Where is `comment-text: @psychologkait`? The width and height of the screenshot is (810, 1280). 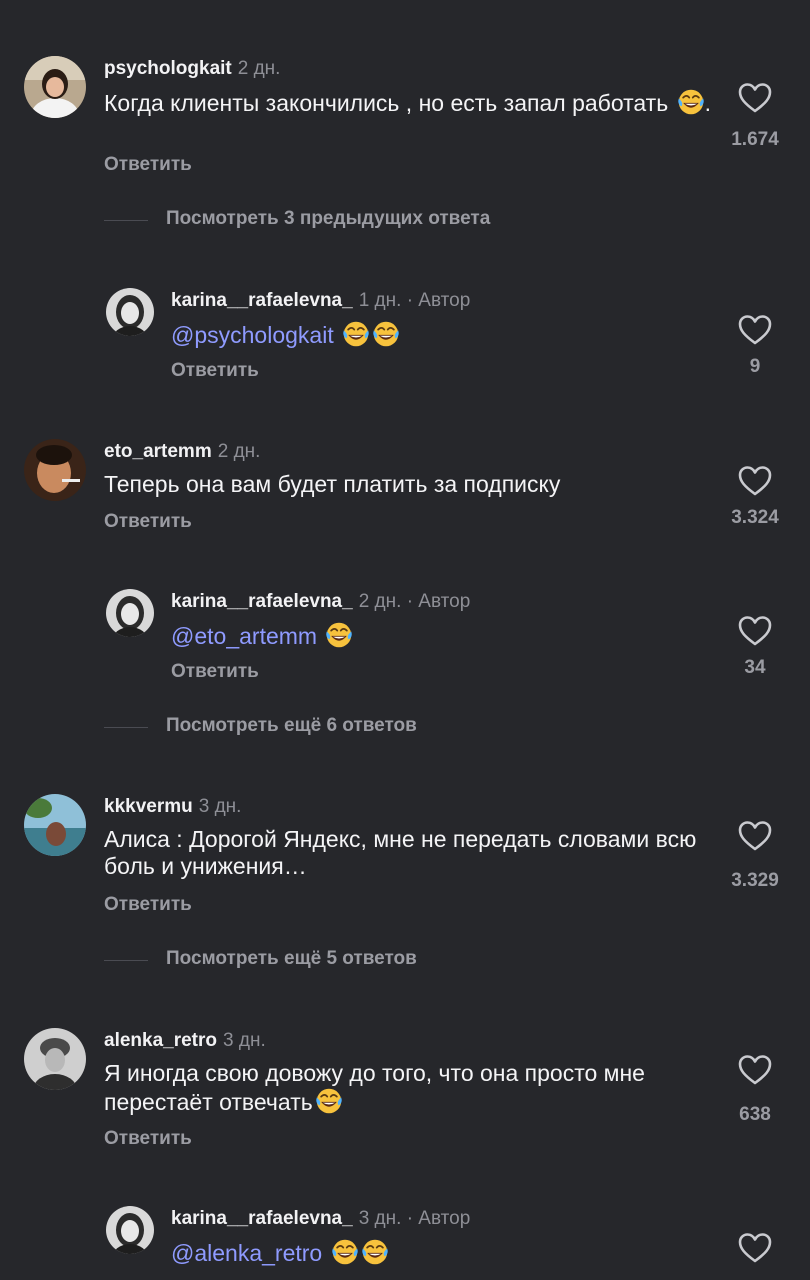 comment-text: @psychologkait is located at coordinates (441, 334).